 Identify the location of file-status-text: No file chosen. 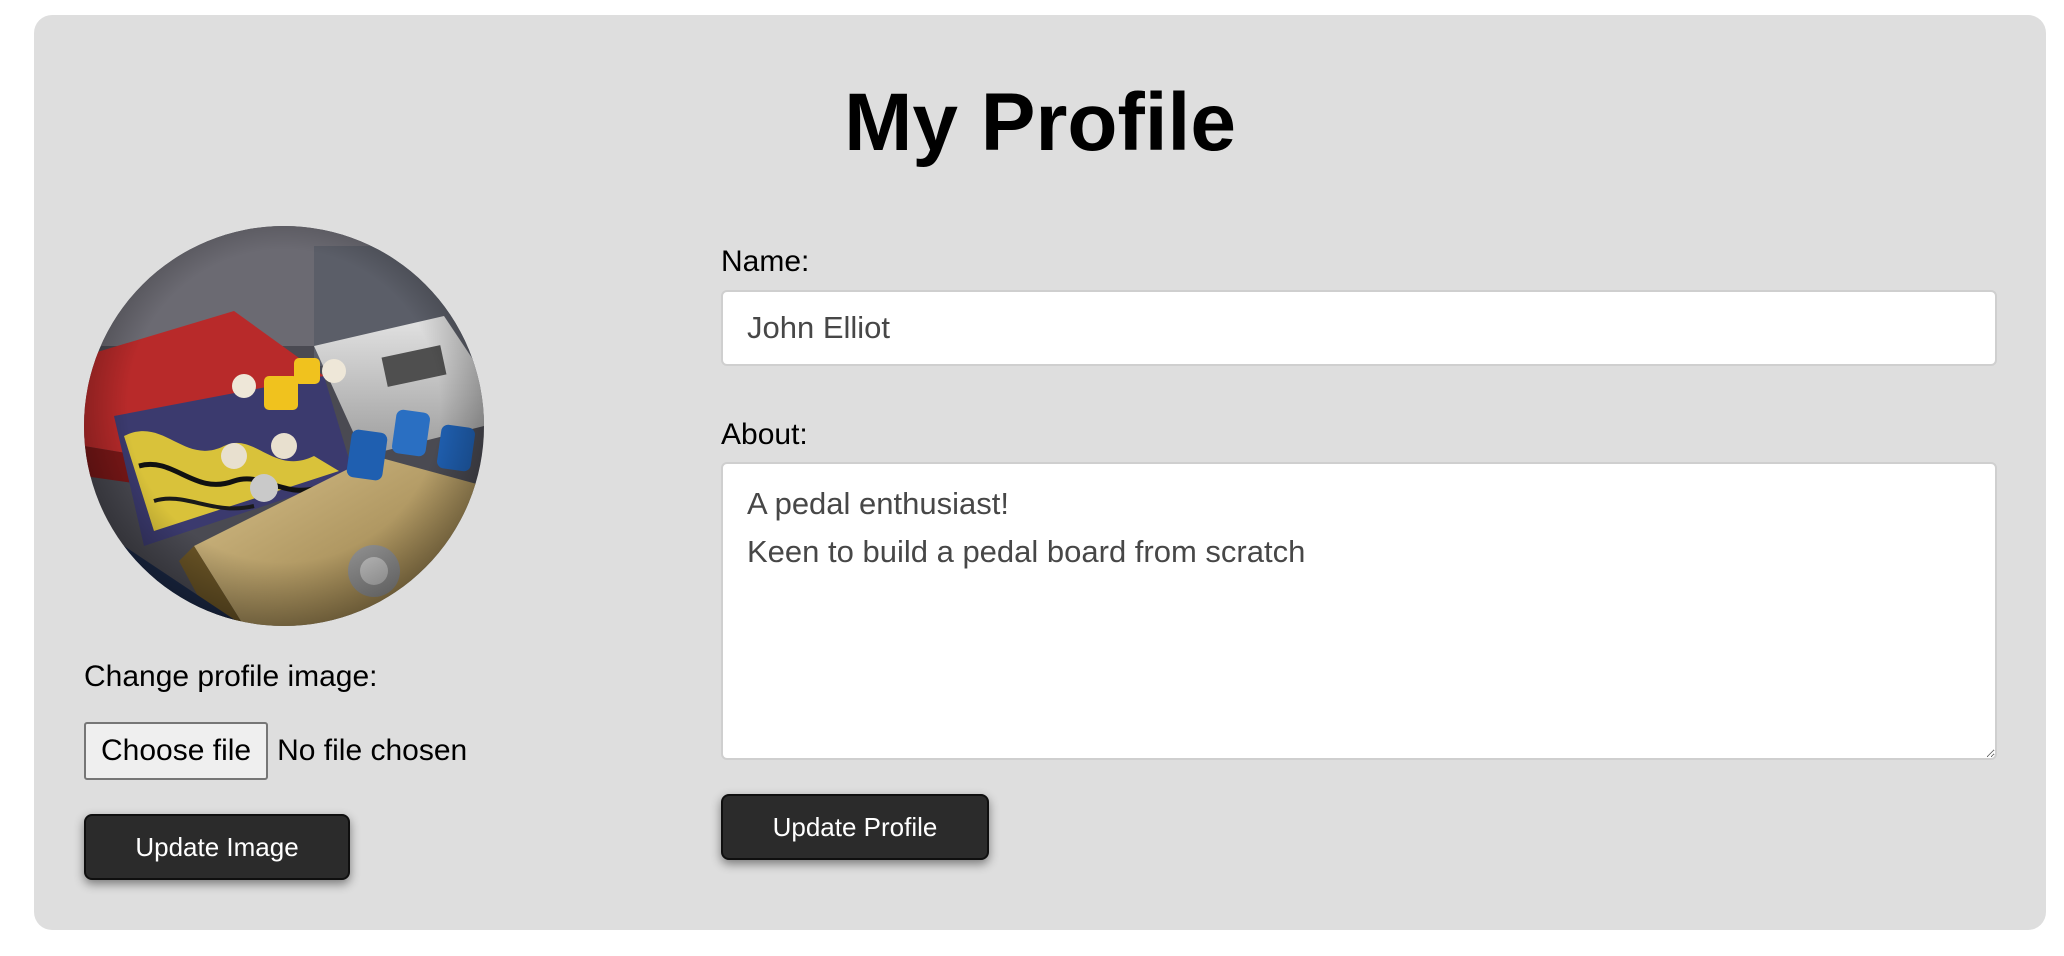
(372, 750).